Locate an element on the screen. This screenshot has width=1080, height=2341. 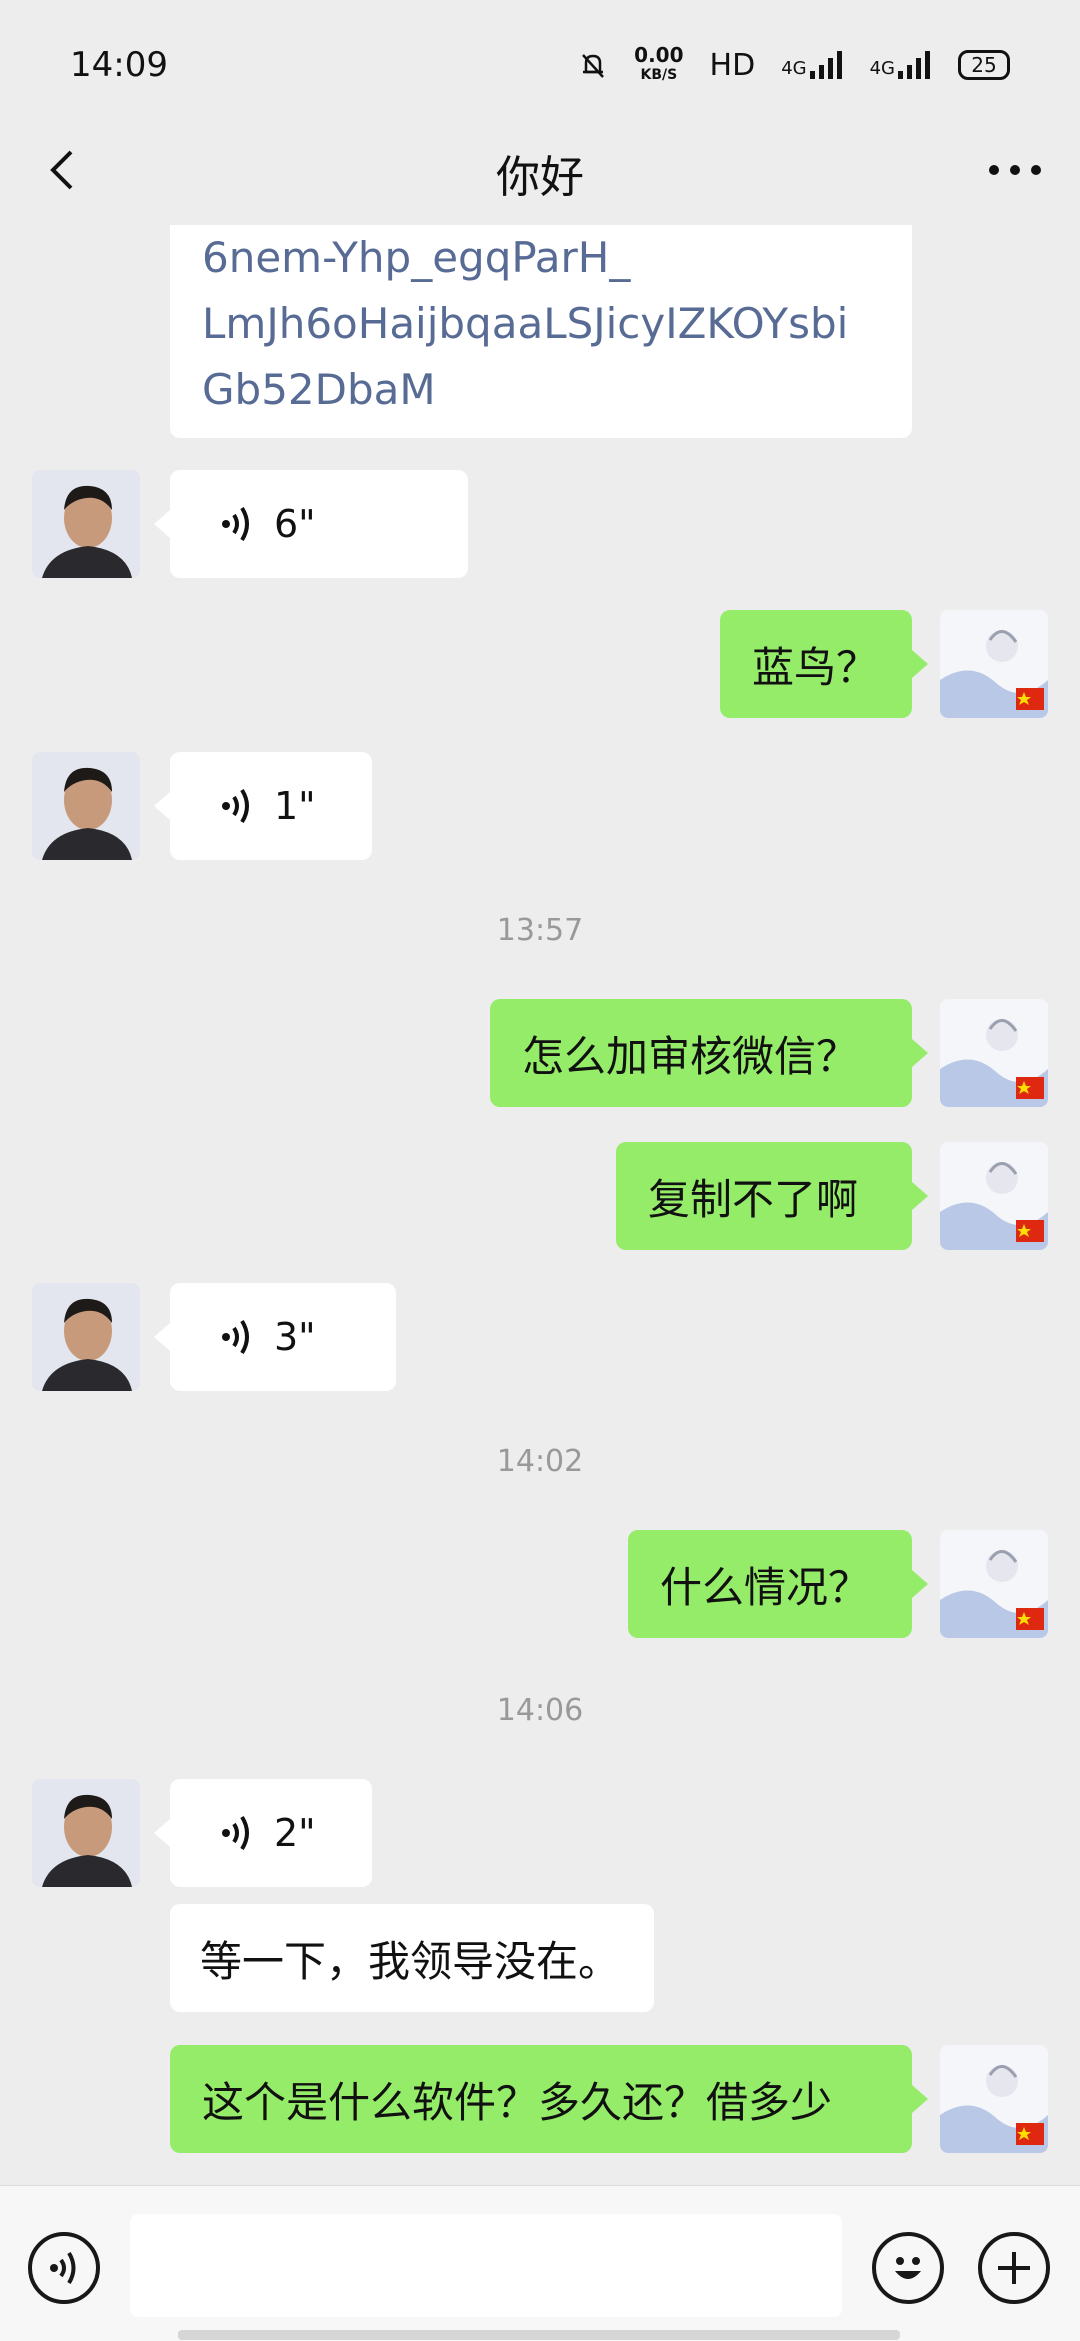
received-message: 等一下，我领导没在。 is located at coordinates (412, 1958).